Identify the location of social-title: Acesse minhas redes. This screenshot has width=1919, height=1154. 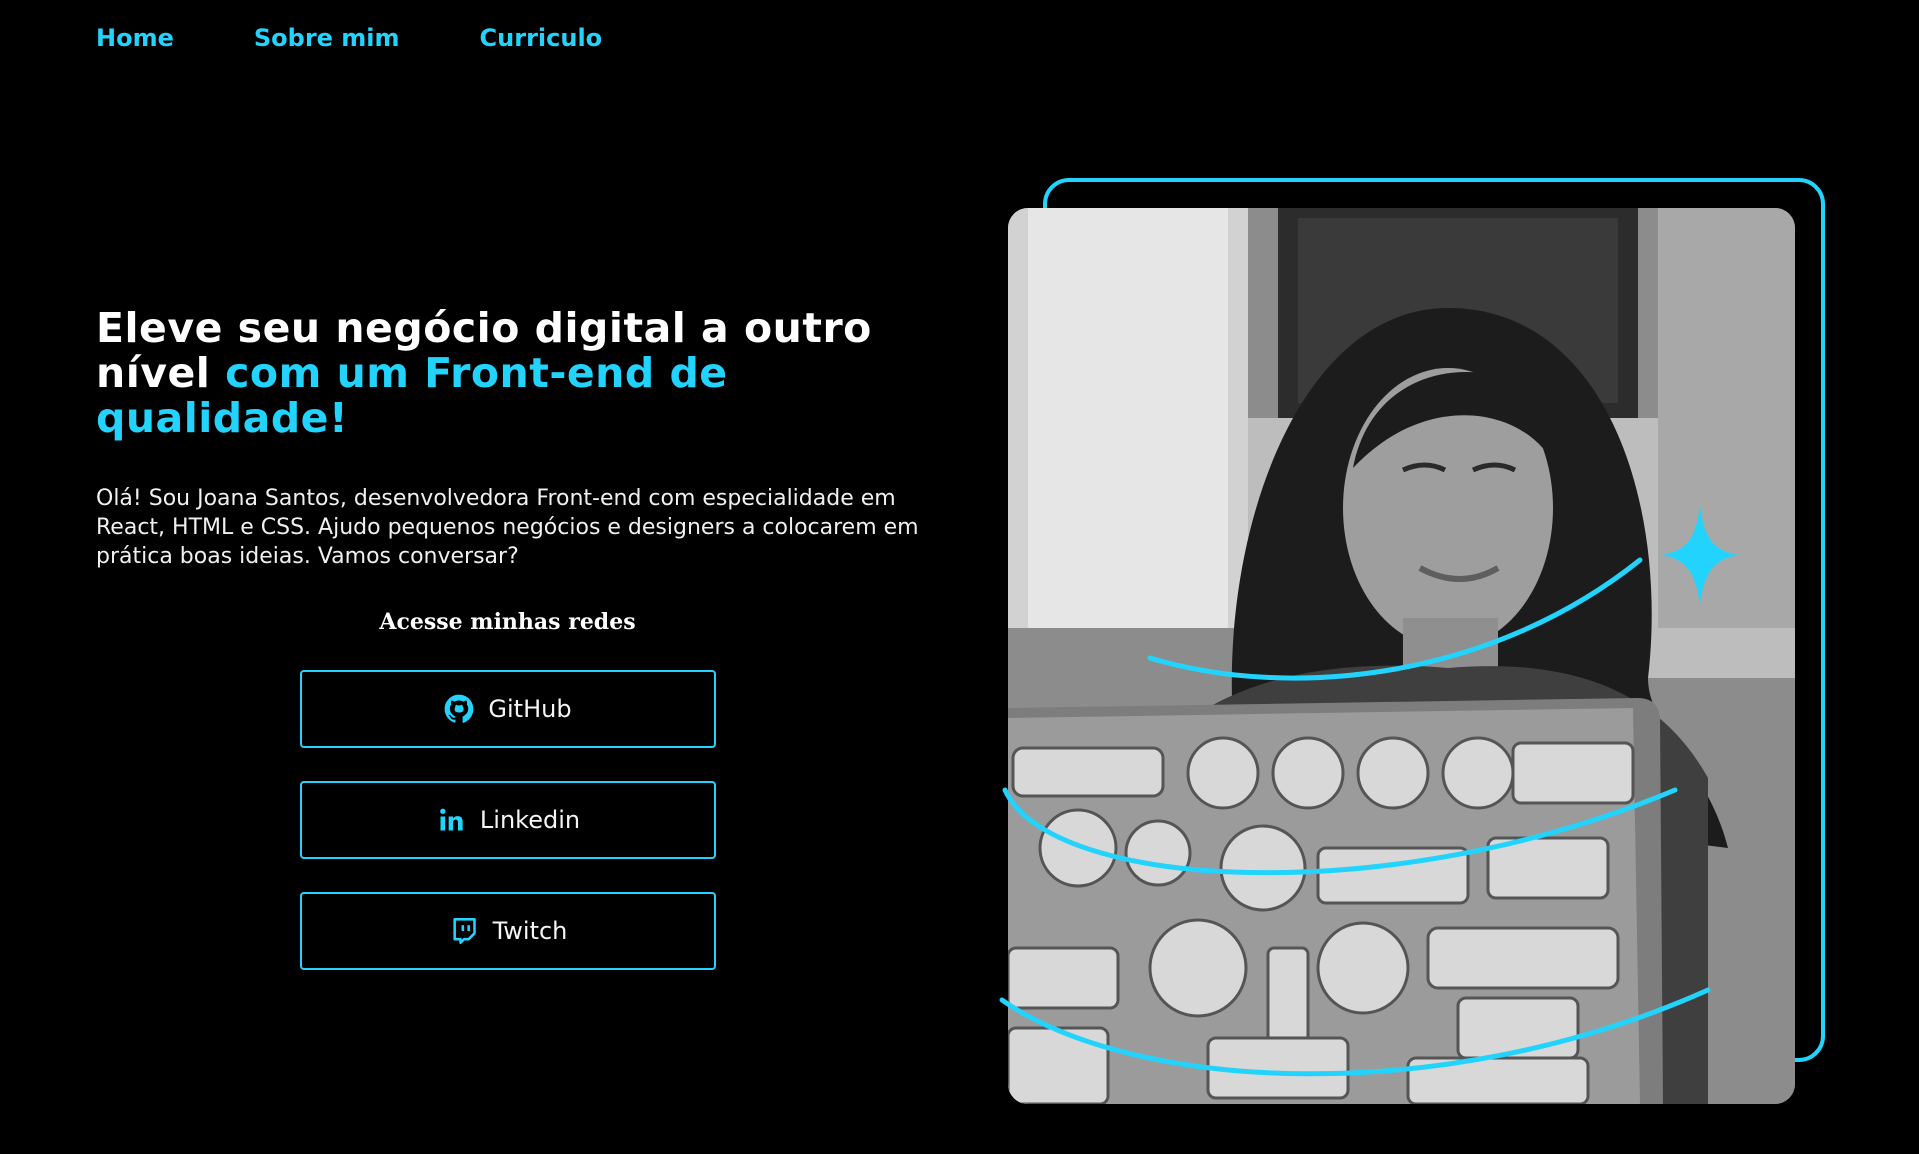
(507, 622).